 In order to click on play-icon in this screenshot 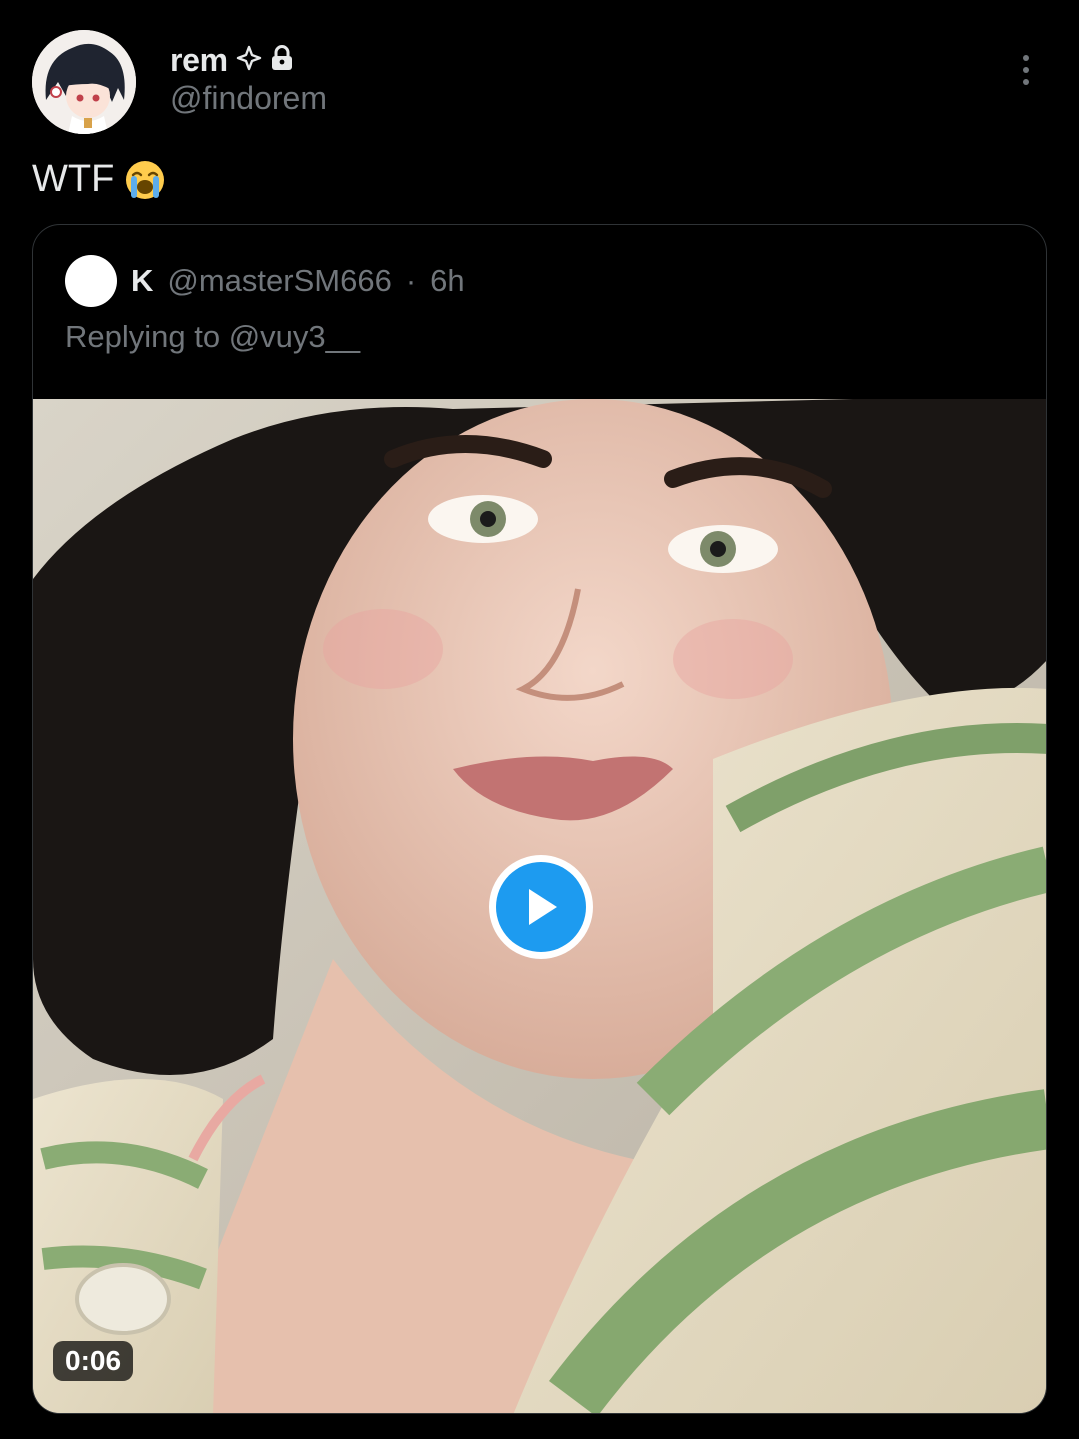, I will do `click(541, 907)`.